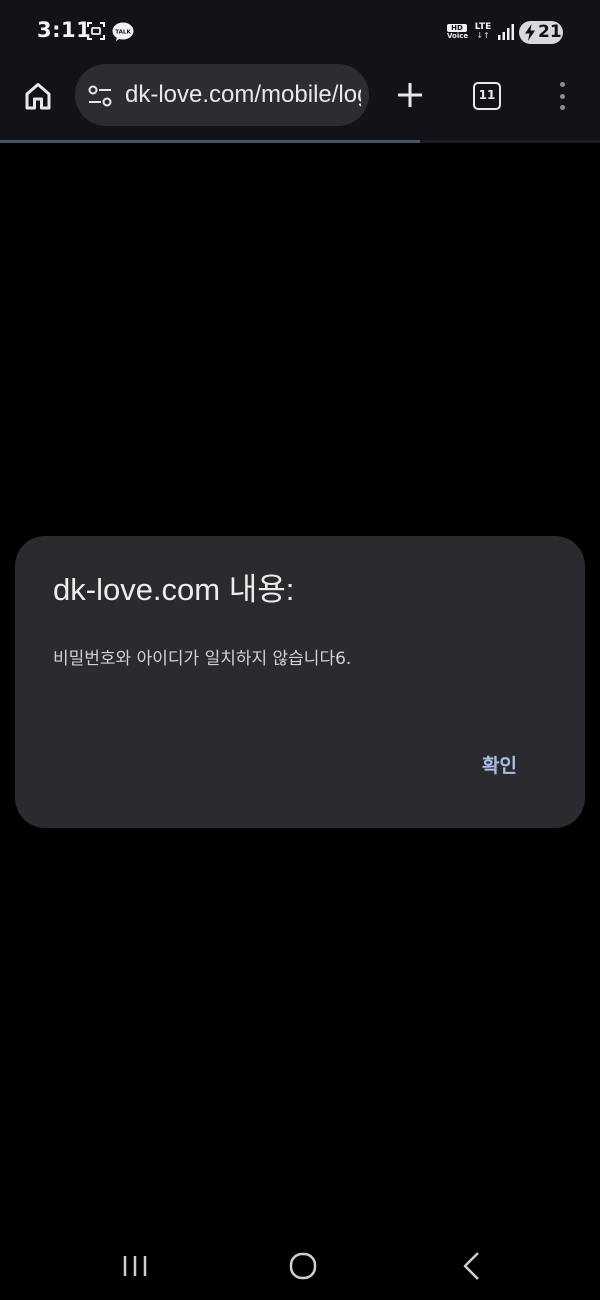 This screenshot has height=1300, width=600. What do you see at coordinates (471, 1266) in the screenshot?
I see `back-icon` at bounding box center [471, 1266].